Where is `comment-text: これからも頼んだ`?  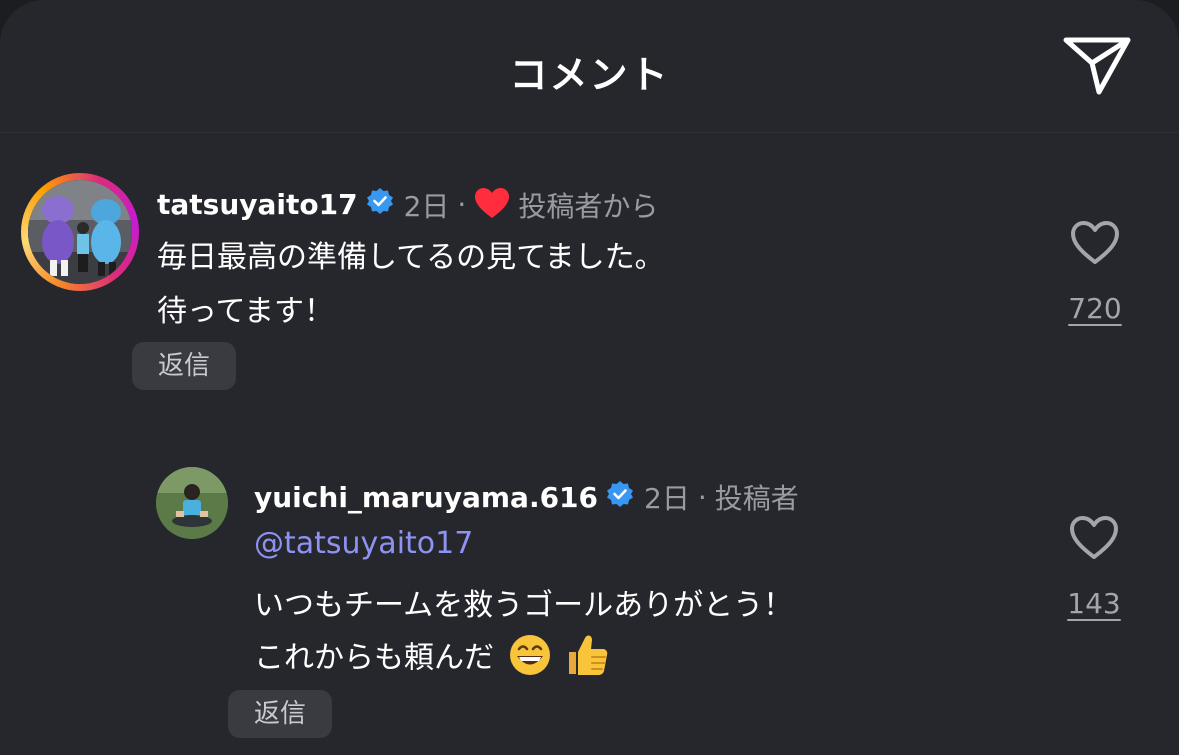
comment-text: これからも頼んだ is located at coordinates (374, 658).